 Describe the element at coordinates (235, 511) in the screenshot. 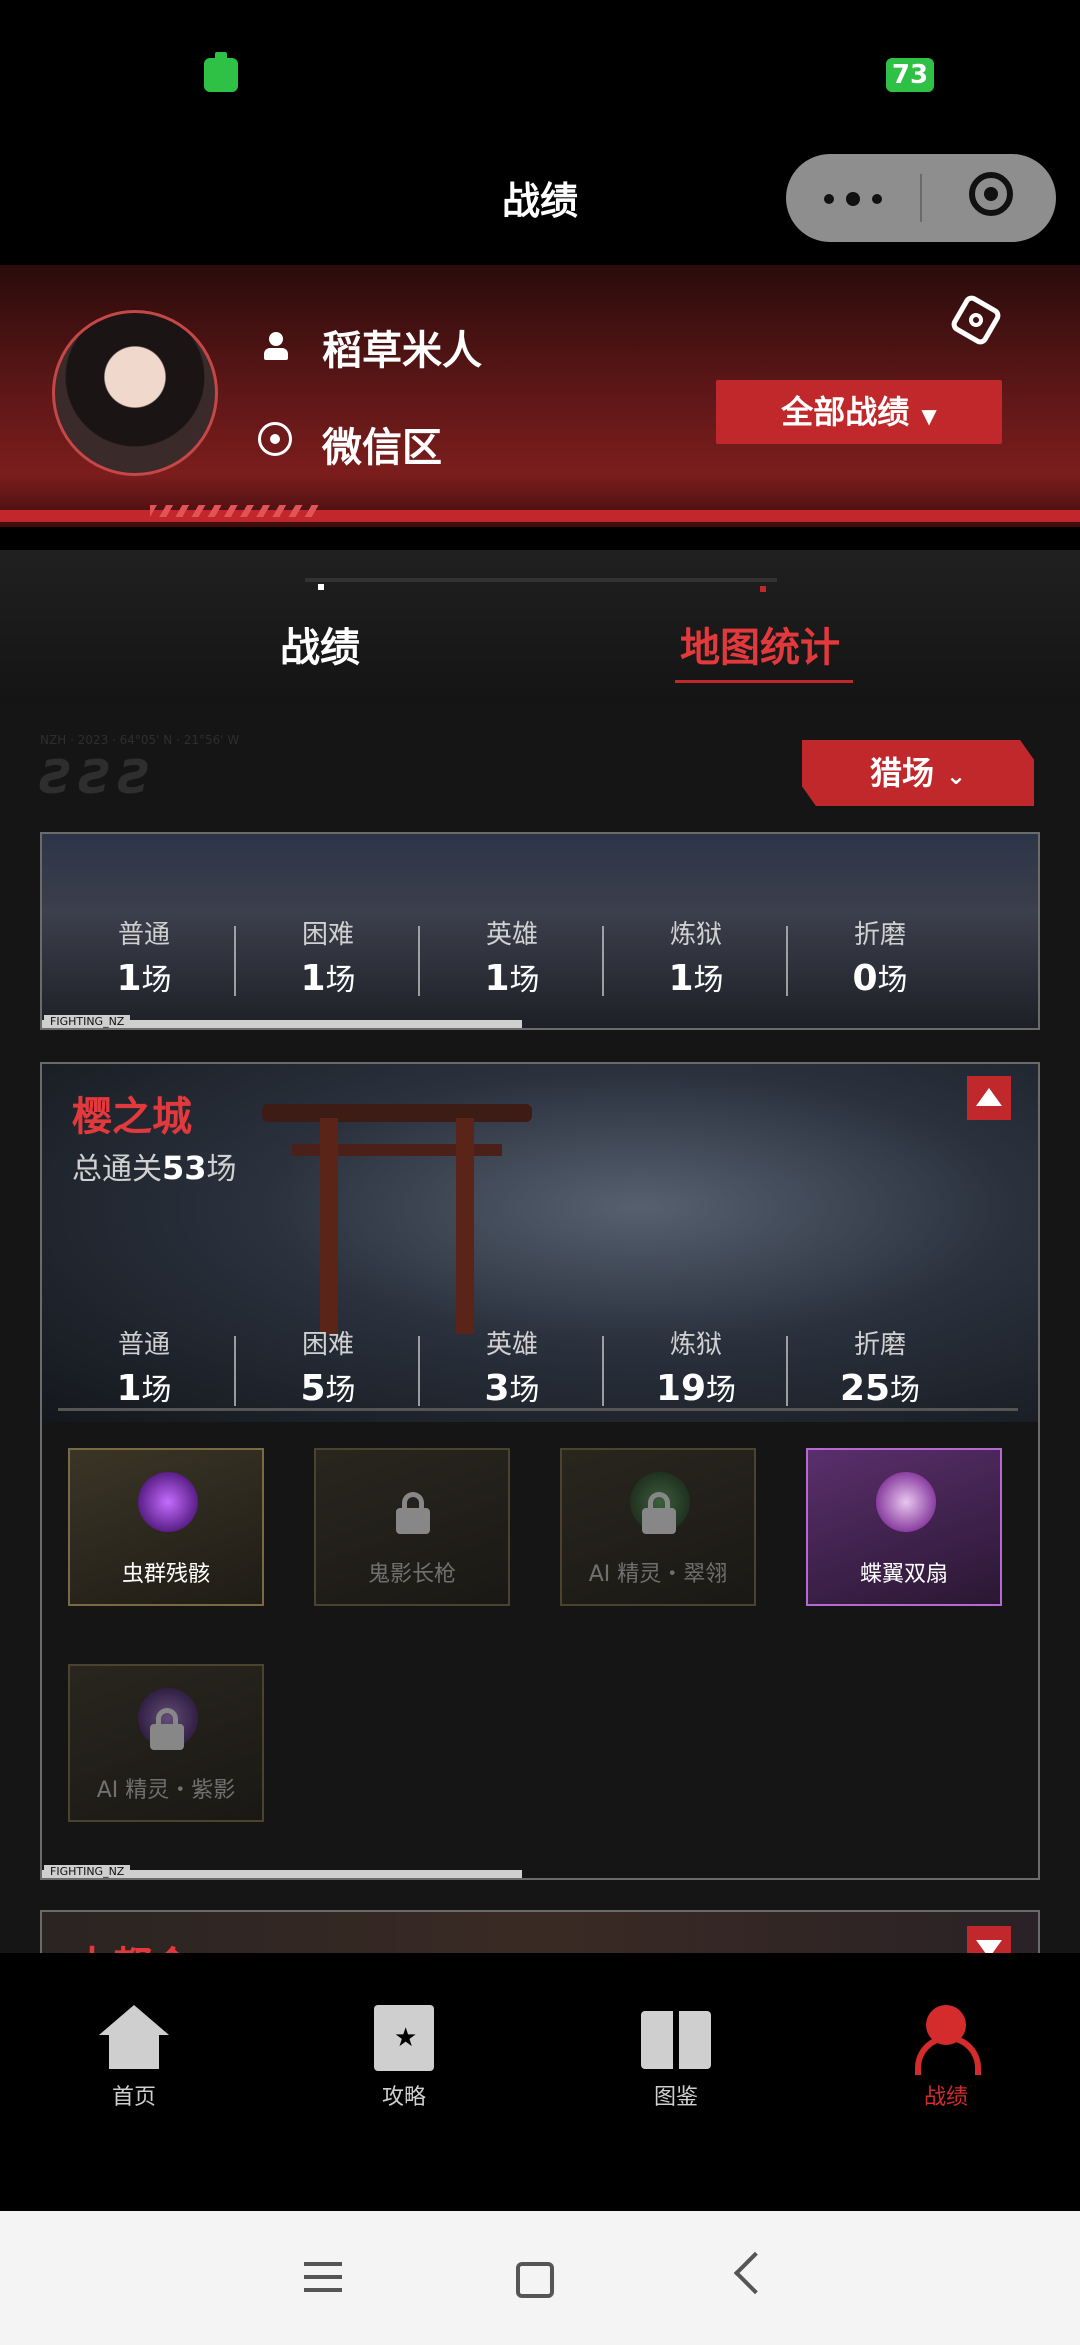

I see `decor-stripes` at that location.